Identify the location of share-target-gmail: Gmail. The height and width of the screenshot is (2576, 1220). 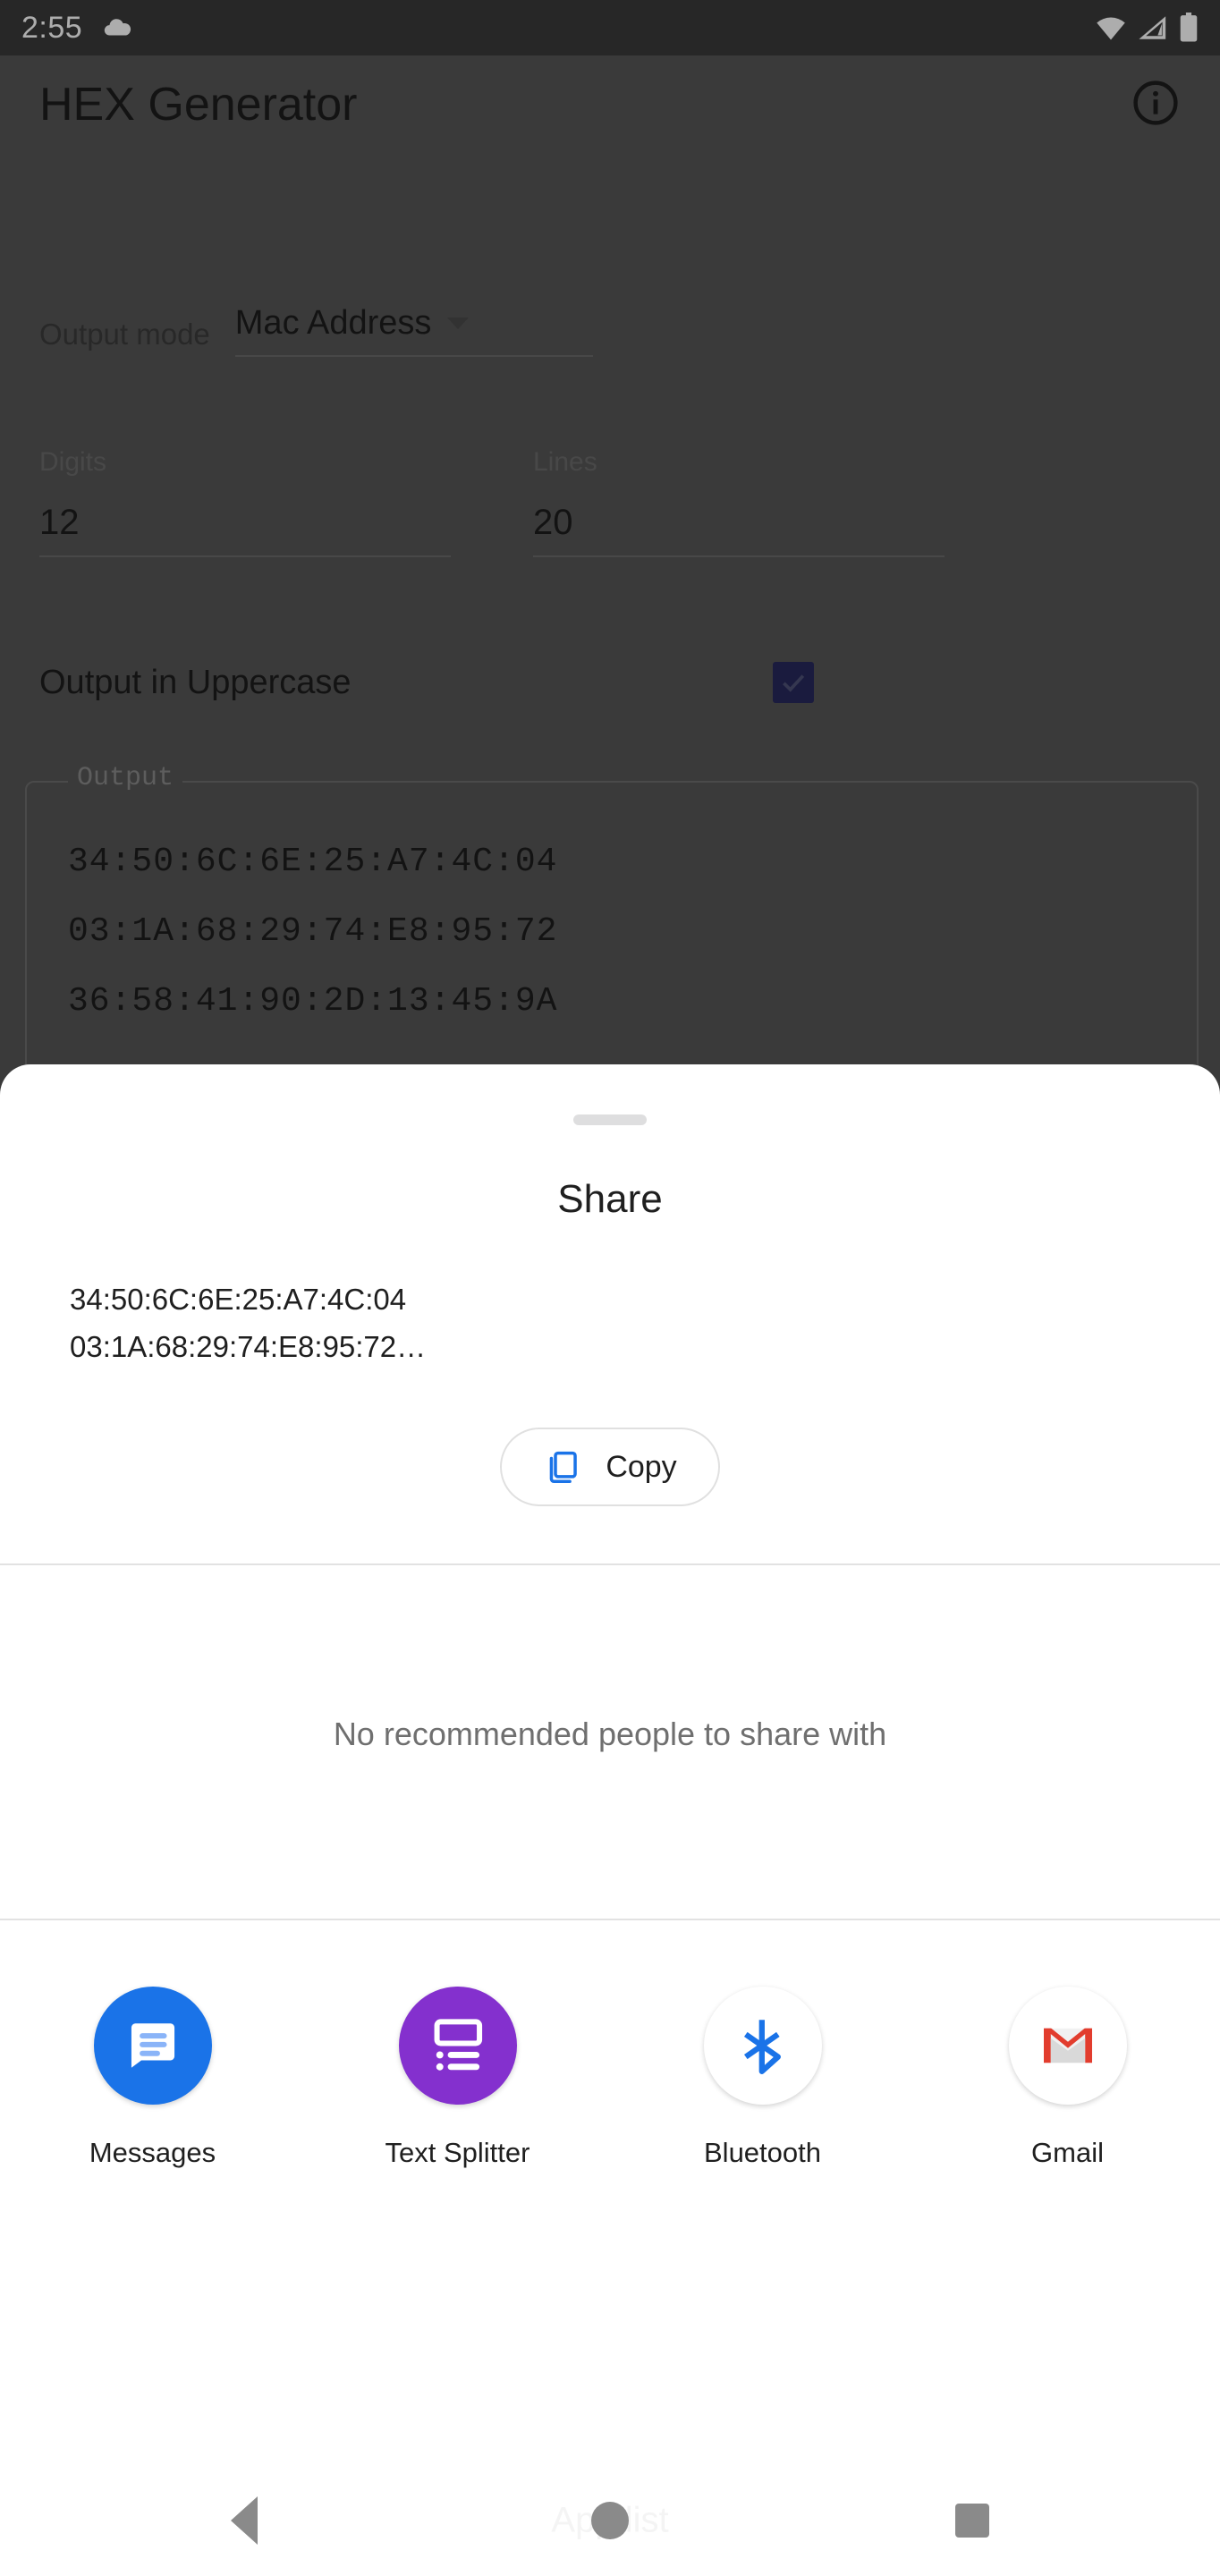
(1067, 2078).